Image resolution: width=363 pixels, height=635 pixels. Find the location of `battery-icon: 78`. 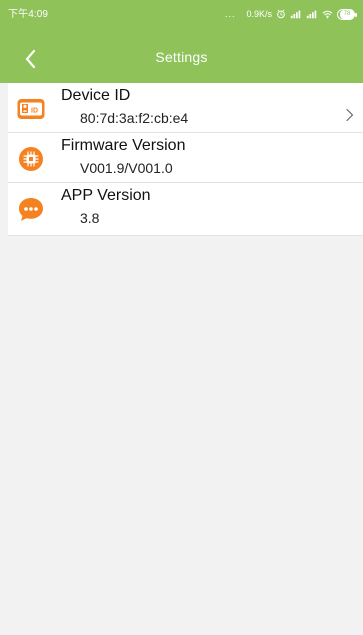

battery-icon: 78 is located at coordinates (347, 14).